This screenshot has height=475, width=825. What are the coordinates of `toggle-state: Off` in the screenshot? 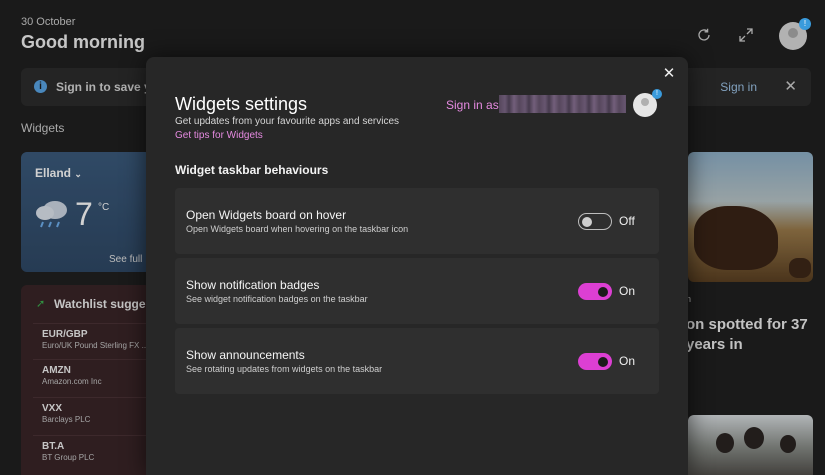 It's located at (627, 221).